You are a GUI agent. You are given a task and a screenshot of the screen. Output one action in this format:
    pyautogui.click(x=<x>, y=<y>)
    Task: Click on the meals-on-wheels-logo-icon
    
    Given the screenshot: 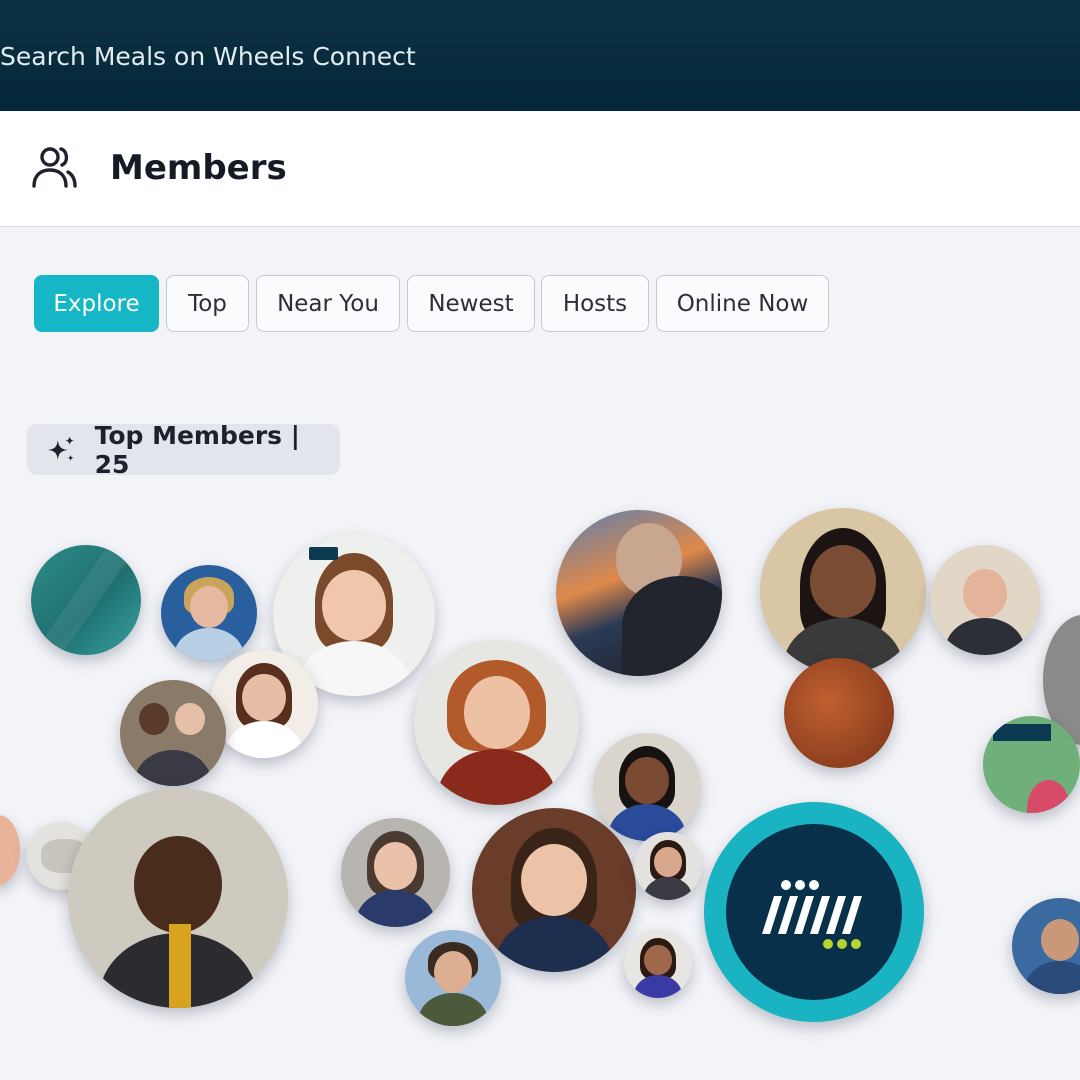 What is the action you would take?
    pyautogui.click(x=812, y=914)
    